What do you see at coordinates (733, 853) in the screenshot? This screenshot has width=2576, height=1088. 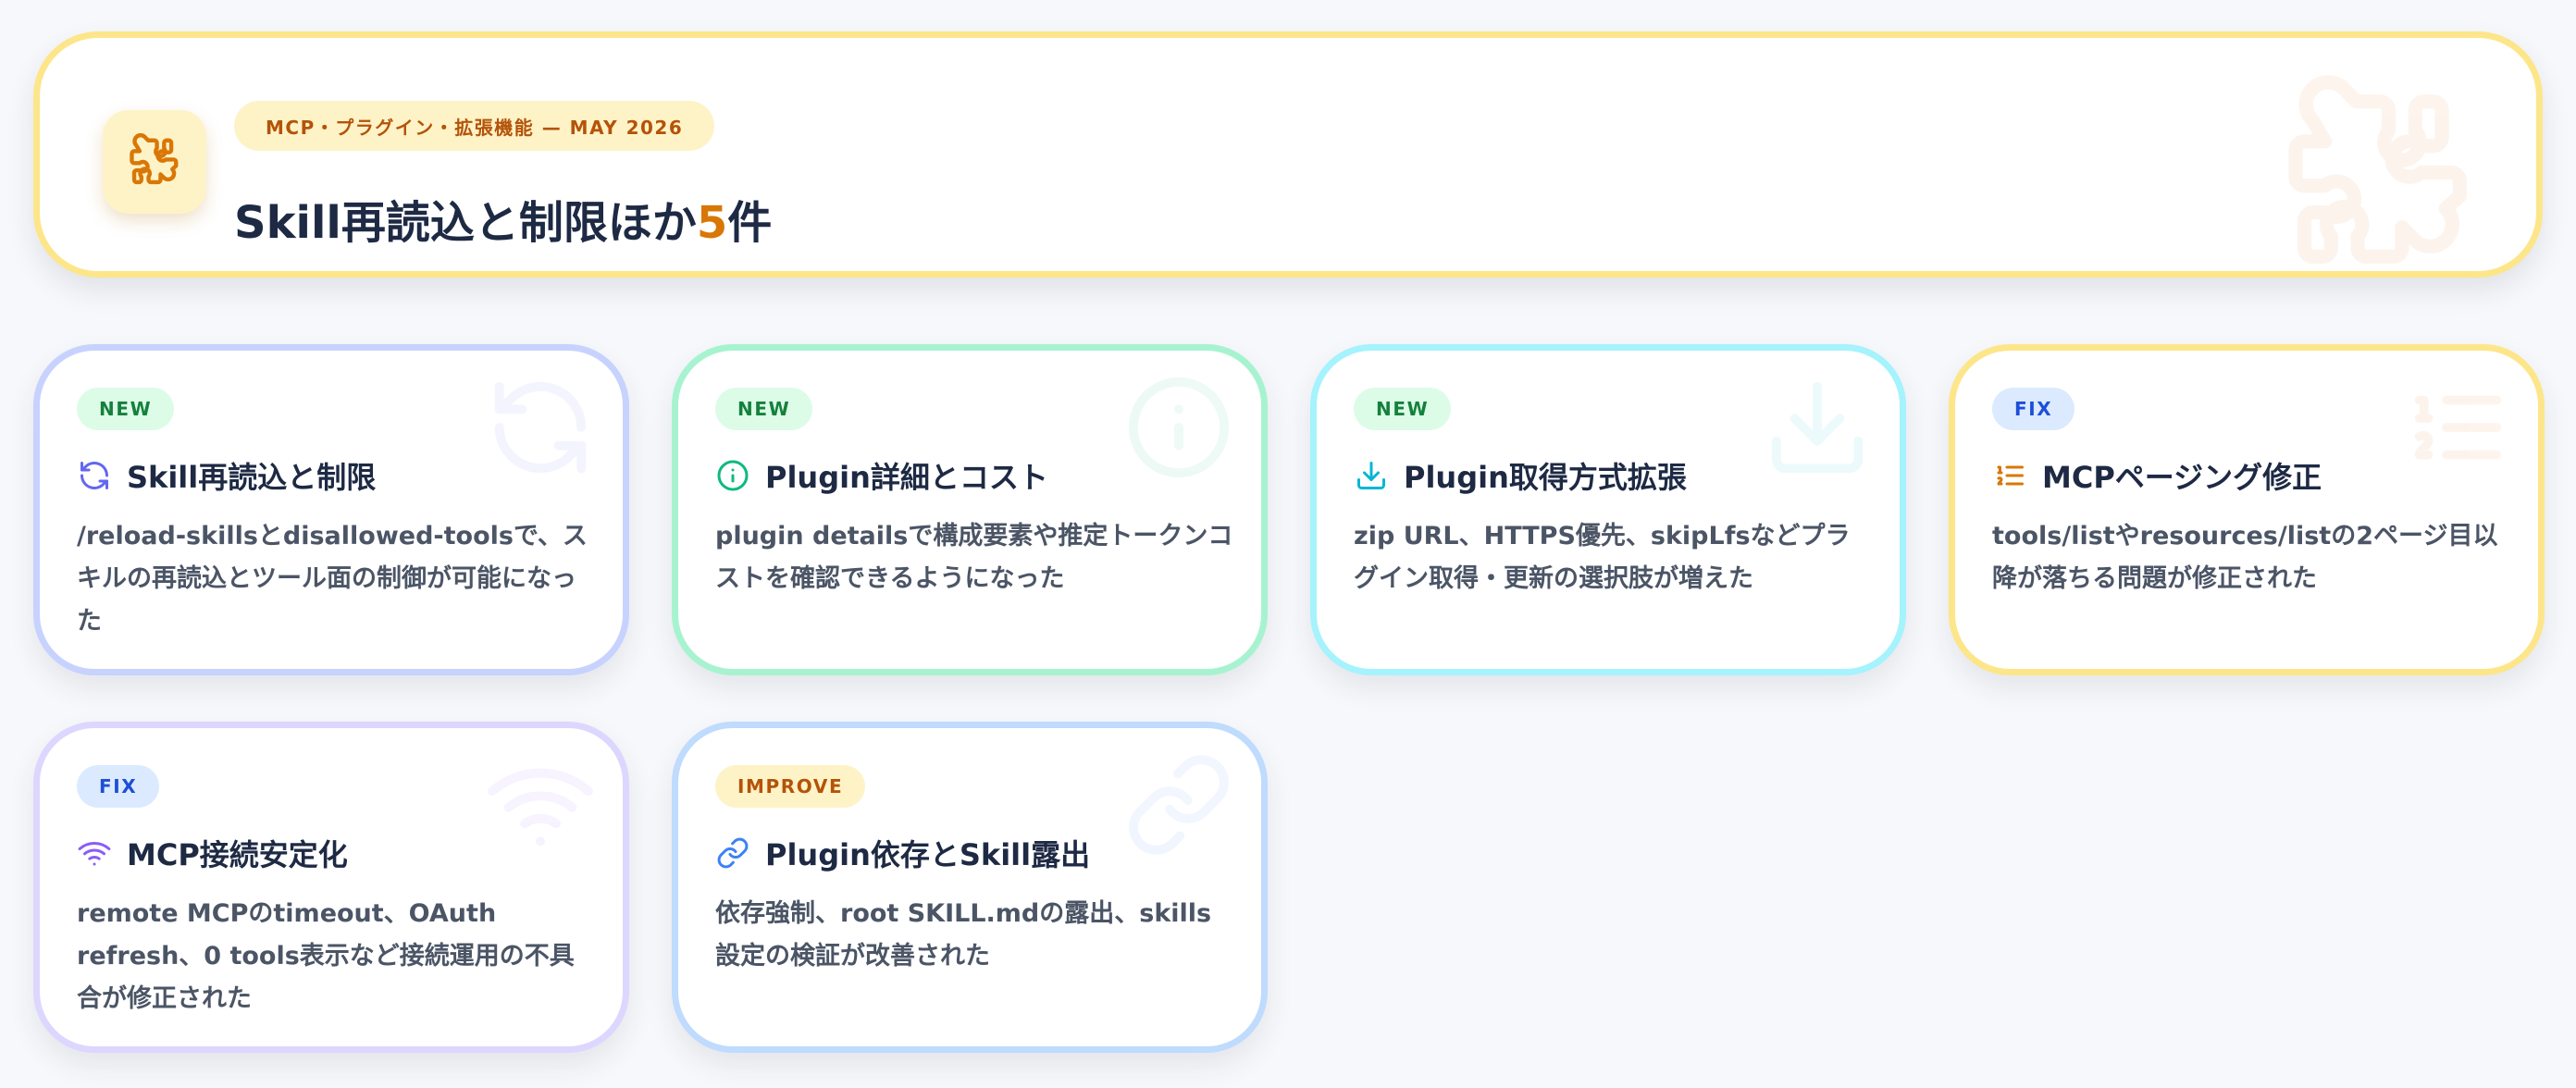 I see `link-icon` at bounding box center [733, 853].